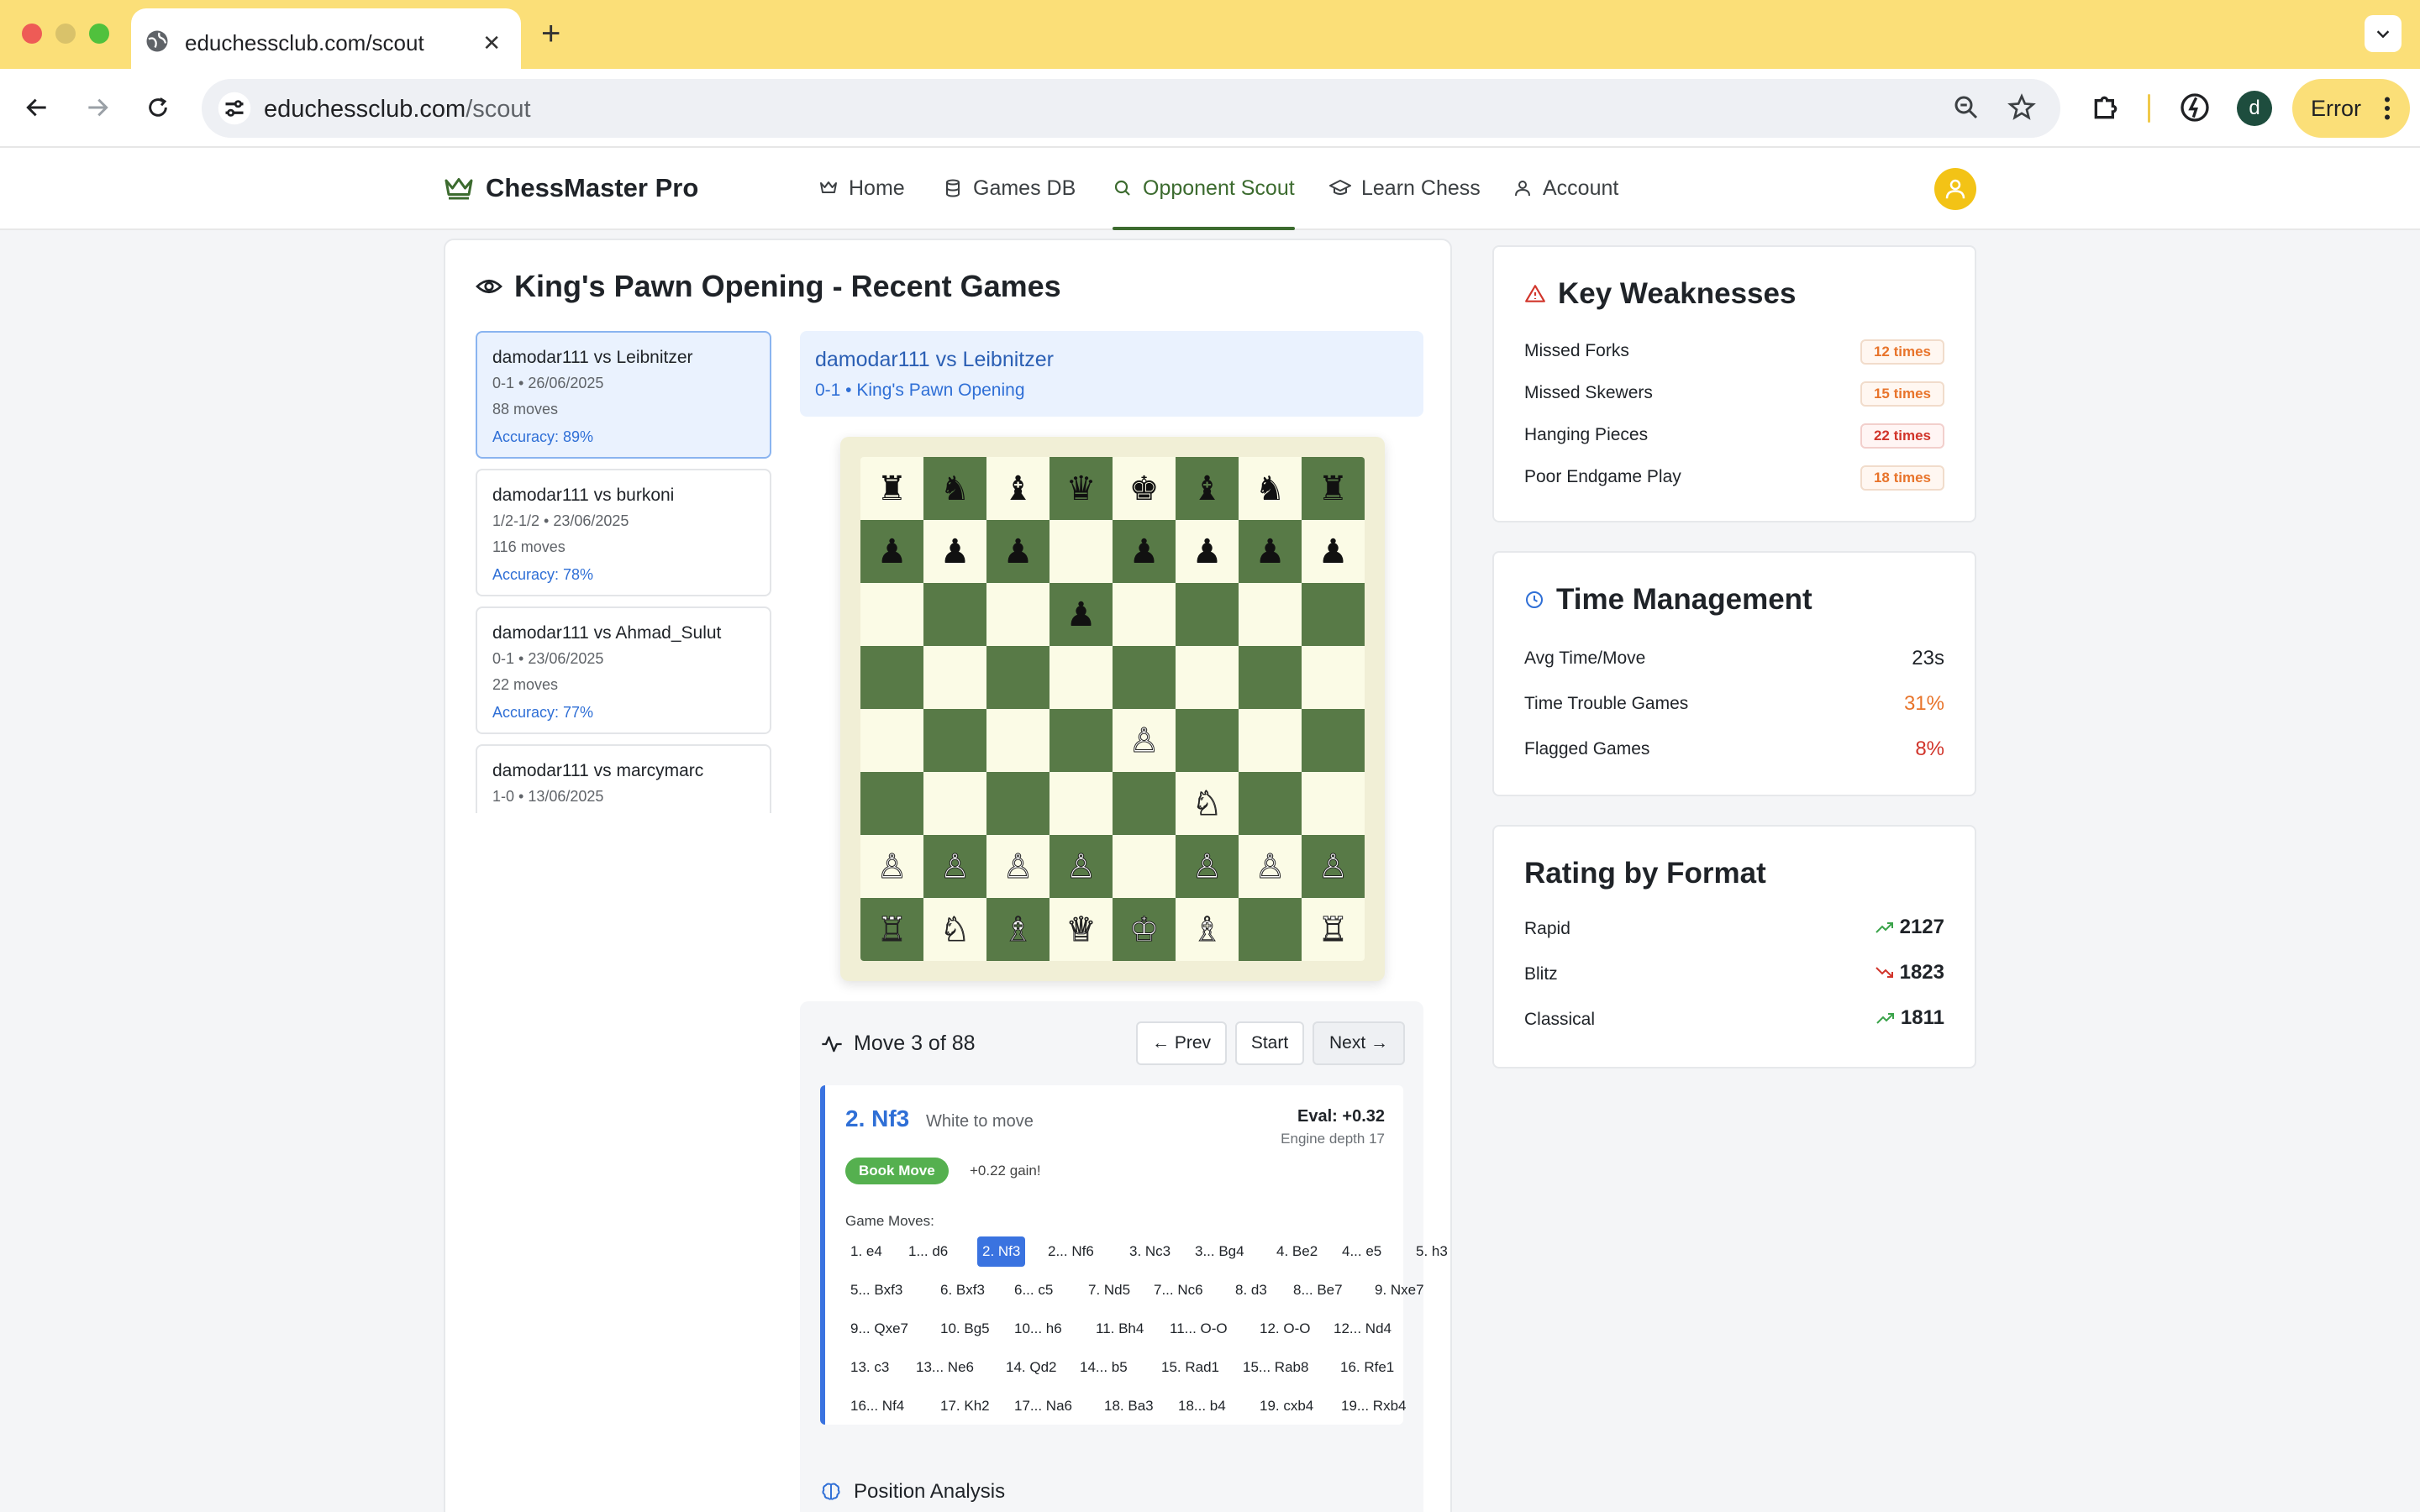 This screenshot has height=1512, width=2420. I want to click on move-chip: 11. Bh4, so click(1120, 1329).